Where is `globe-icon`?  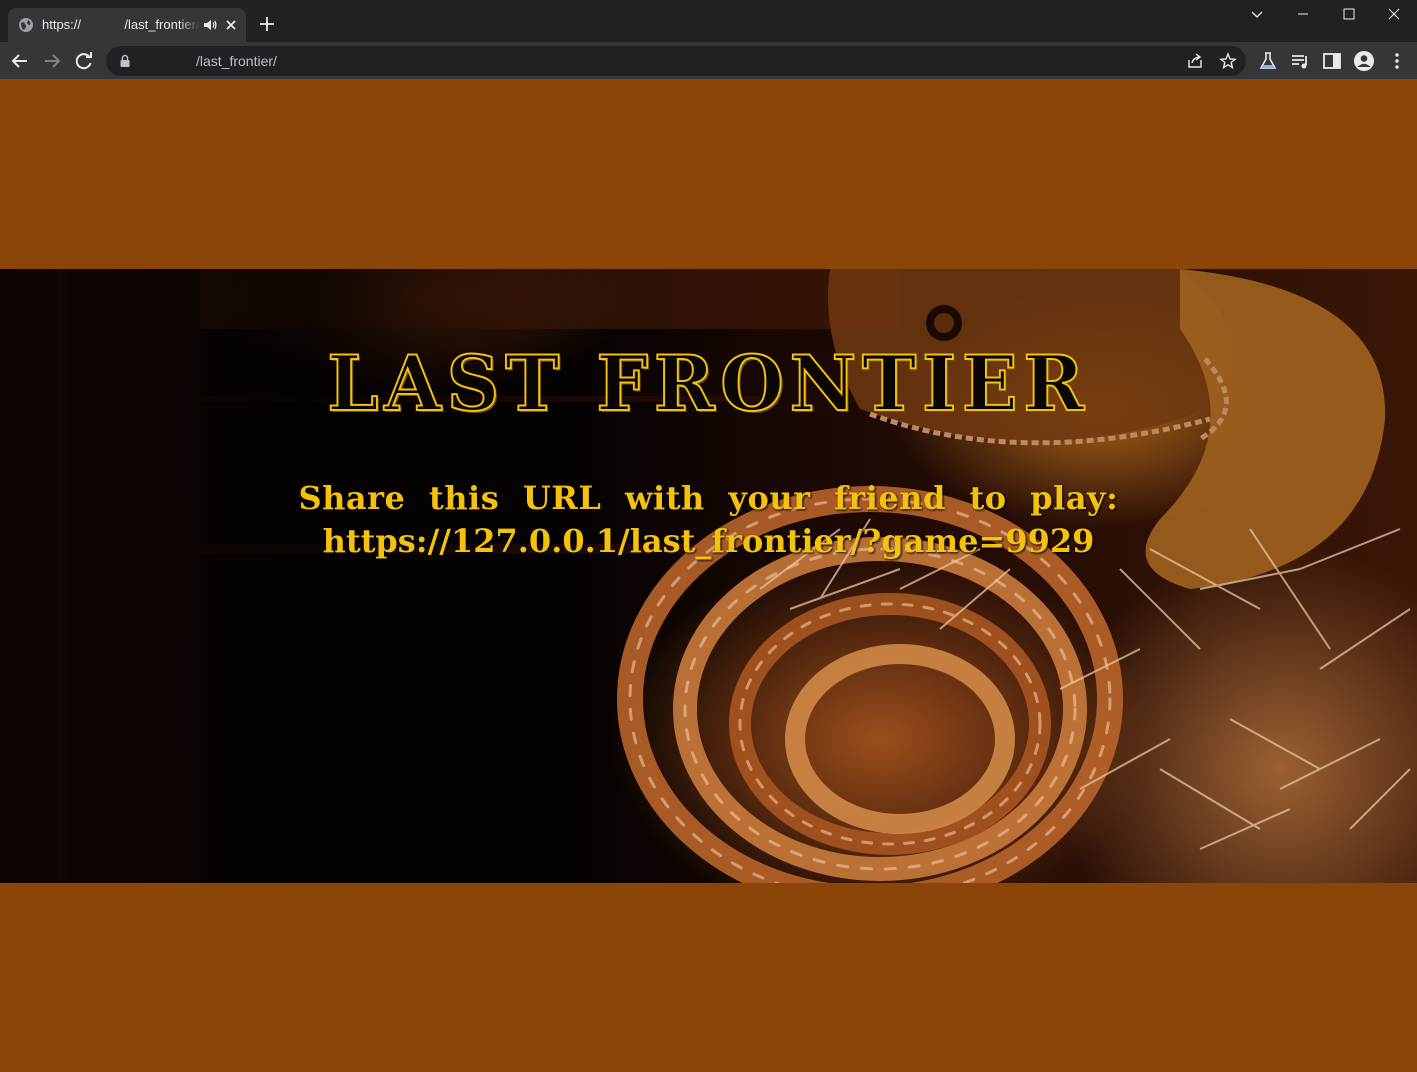 globe-icon is located at coordinates (26, 25).